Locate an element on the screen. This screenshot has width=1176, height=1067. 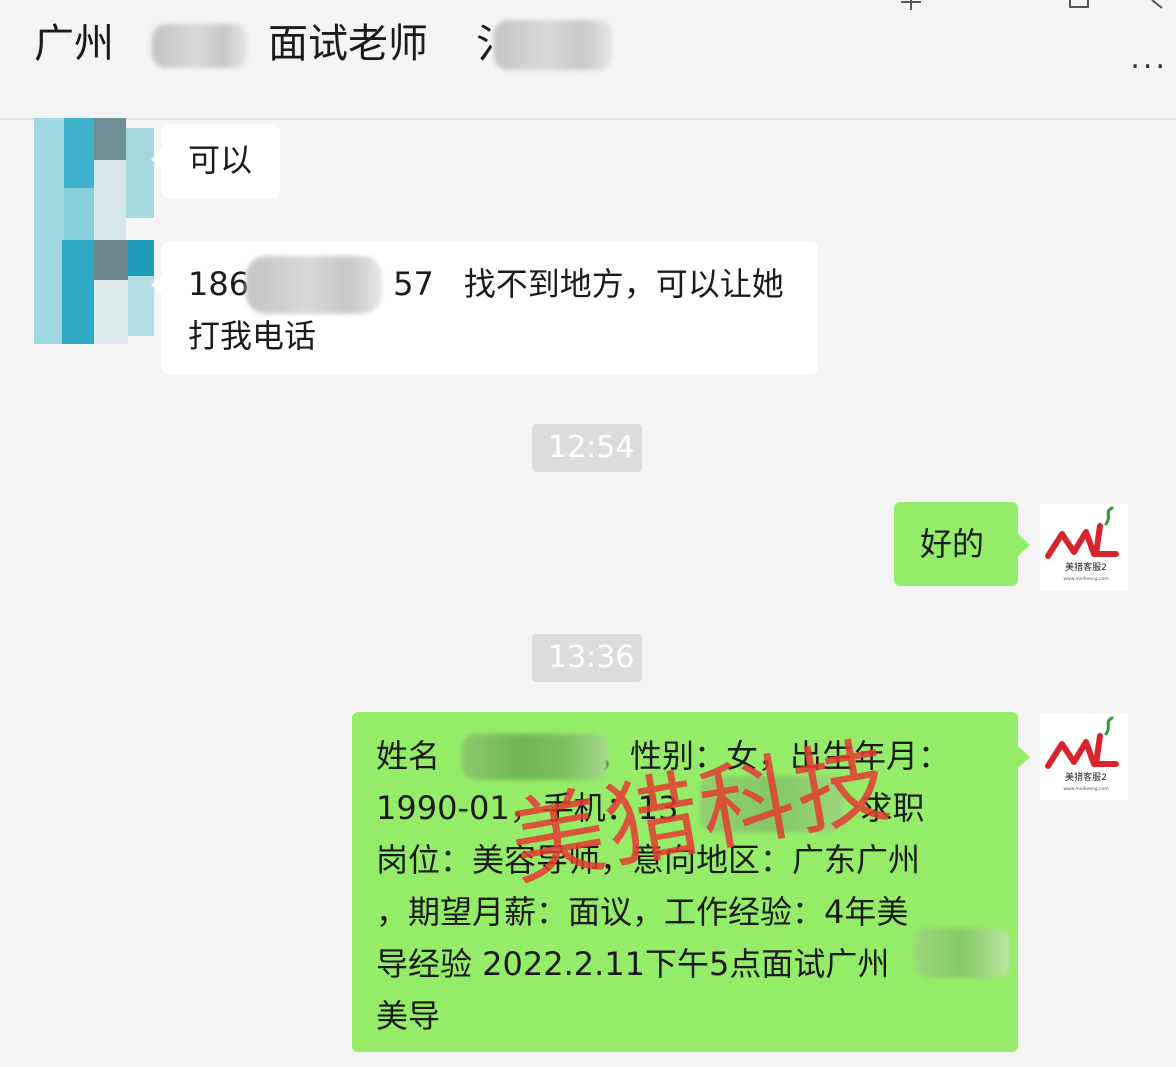
message-text: 可以 is located at coordinates (220, 160).